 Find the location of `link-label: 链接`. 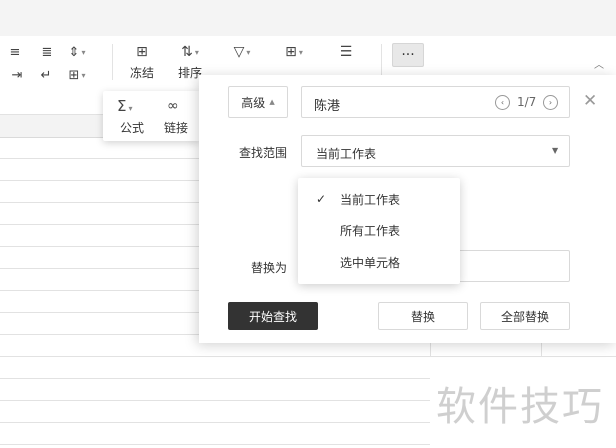

link-label: 链接 is located at coordinates (176, 127).